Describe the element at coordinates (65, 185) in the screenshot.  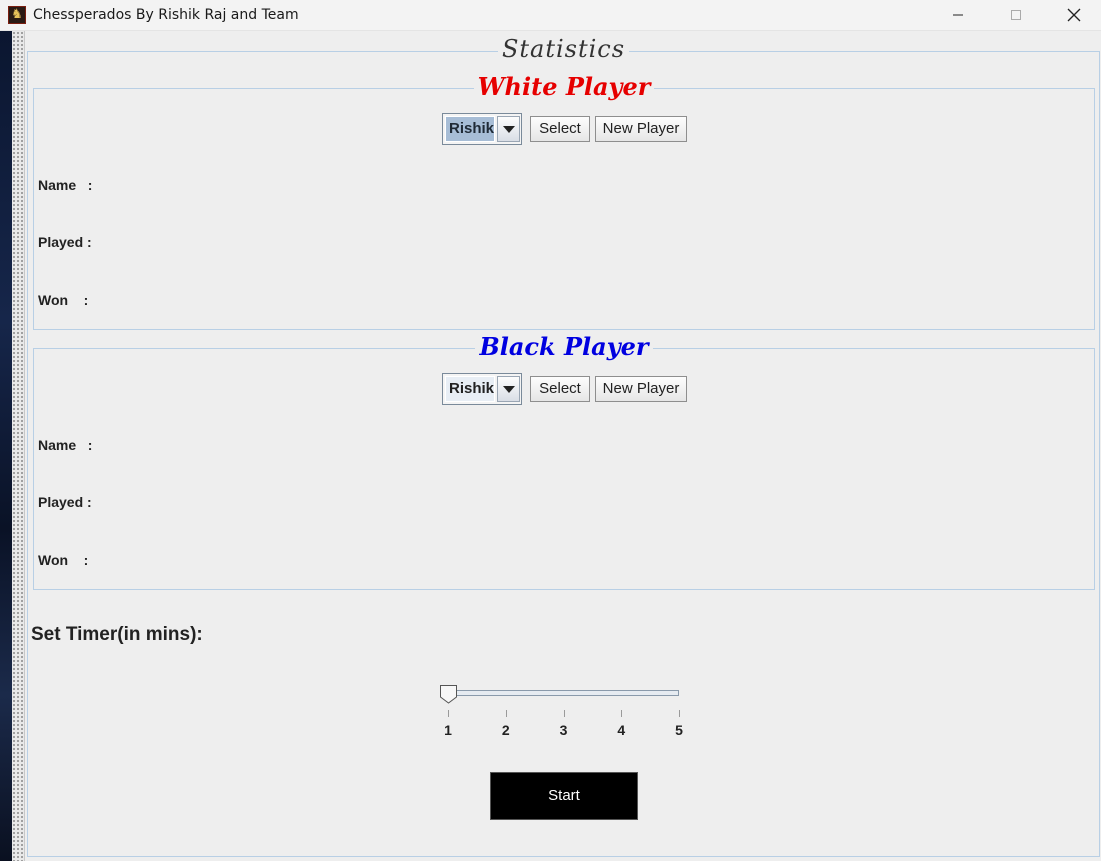
I see `white-name-label: Name :` at that location.